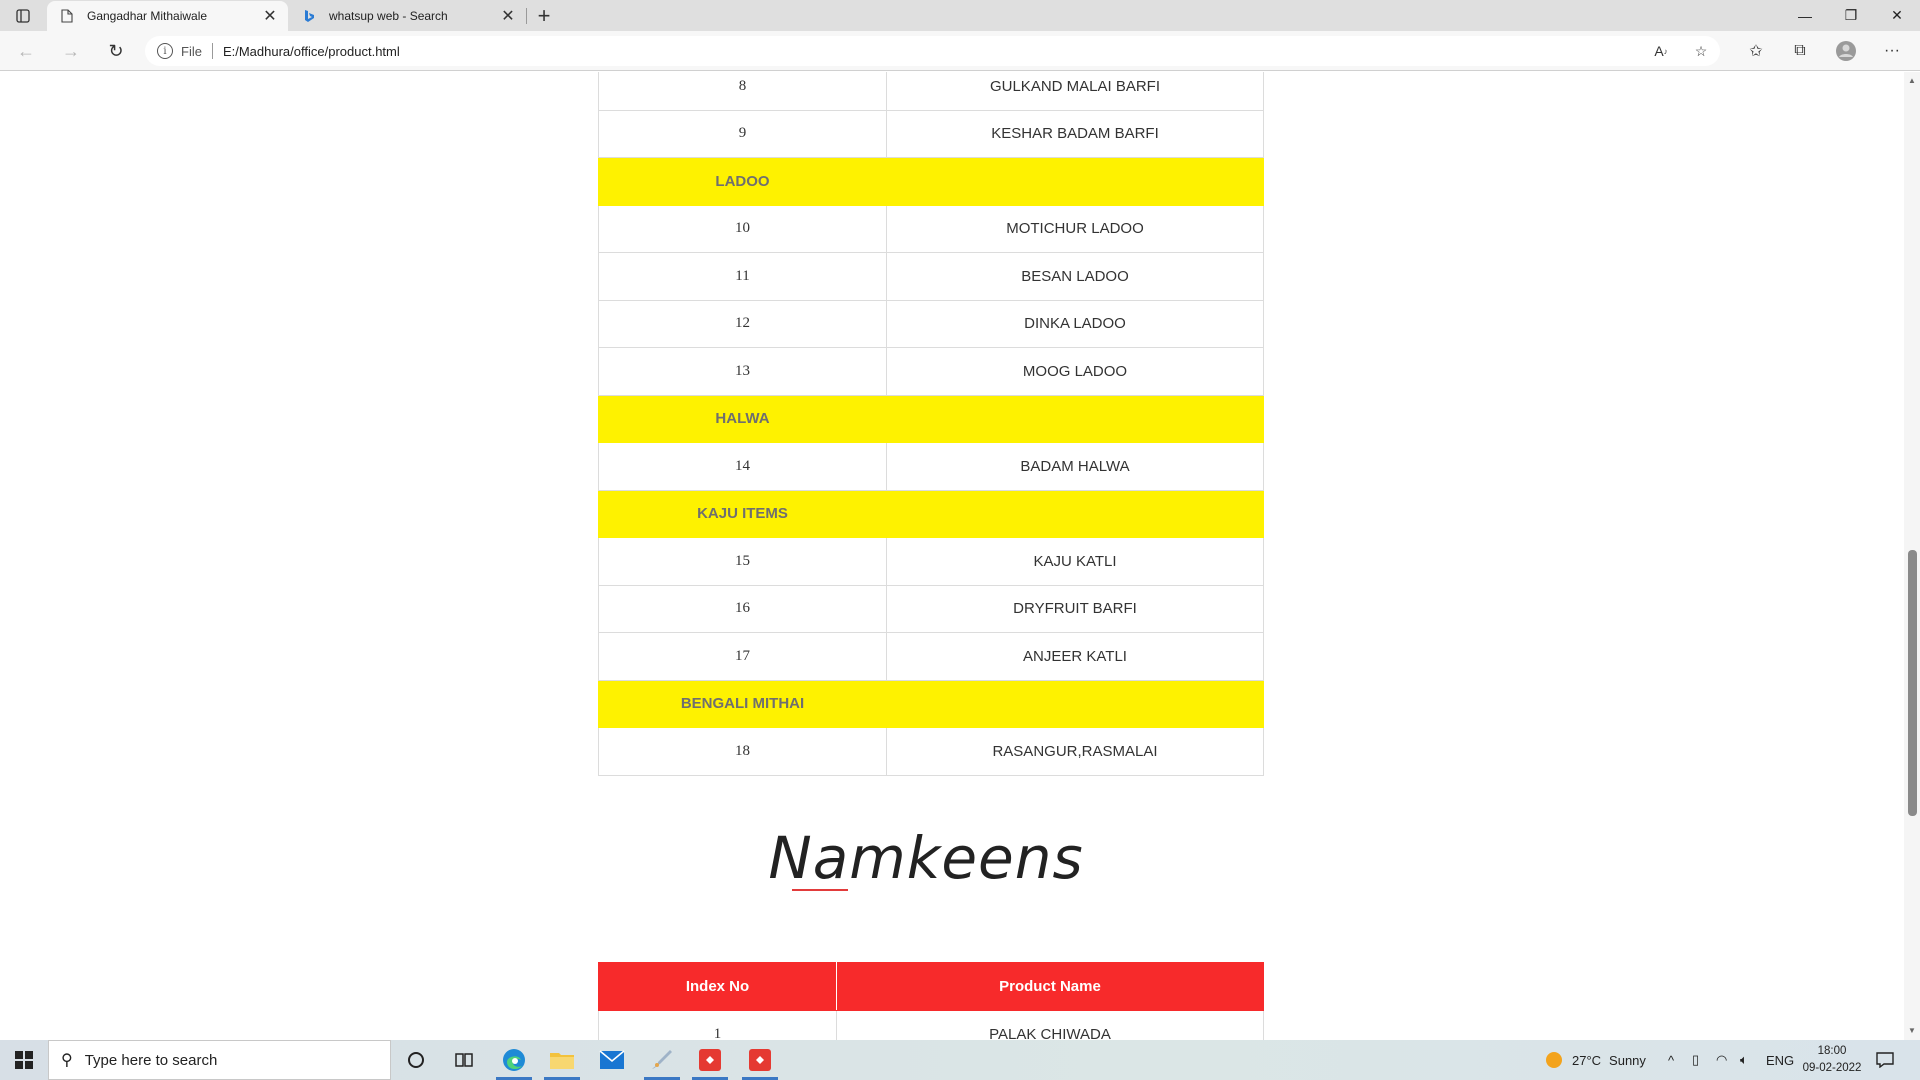 The height and width of the screenshot is (1080, 1920). I want to click on tab-actions-button, so click(23, 16).